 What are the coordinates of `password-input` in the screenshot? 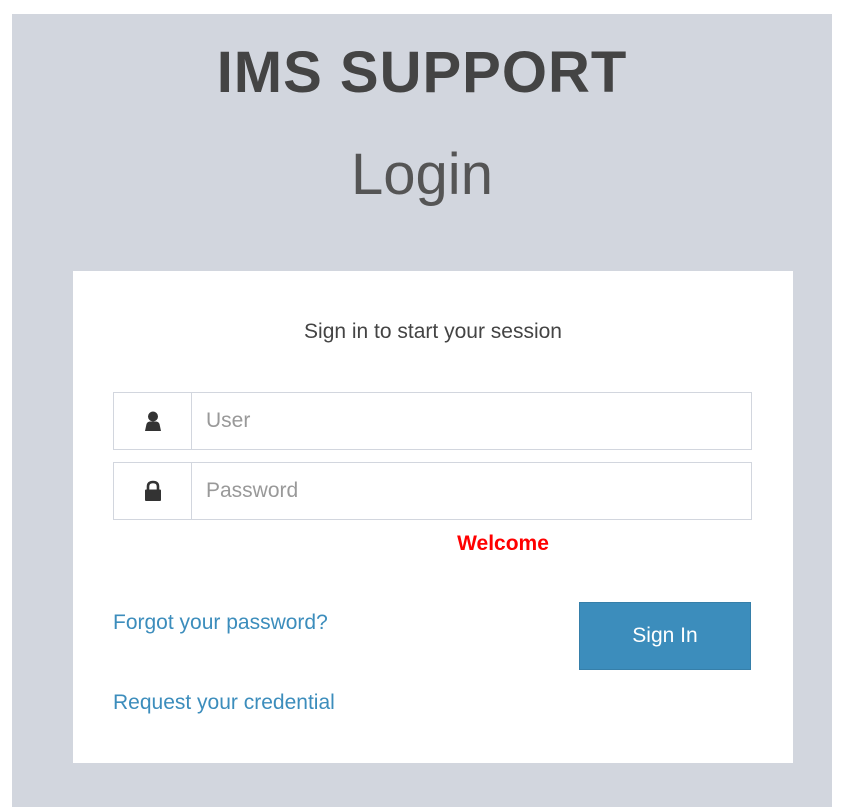 It's located at (471, 491).